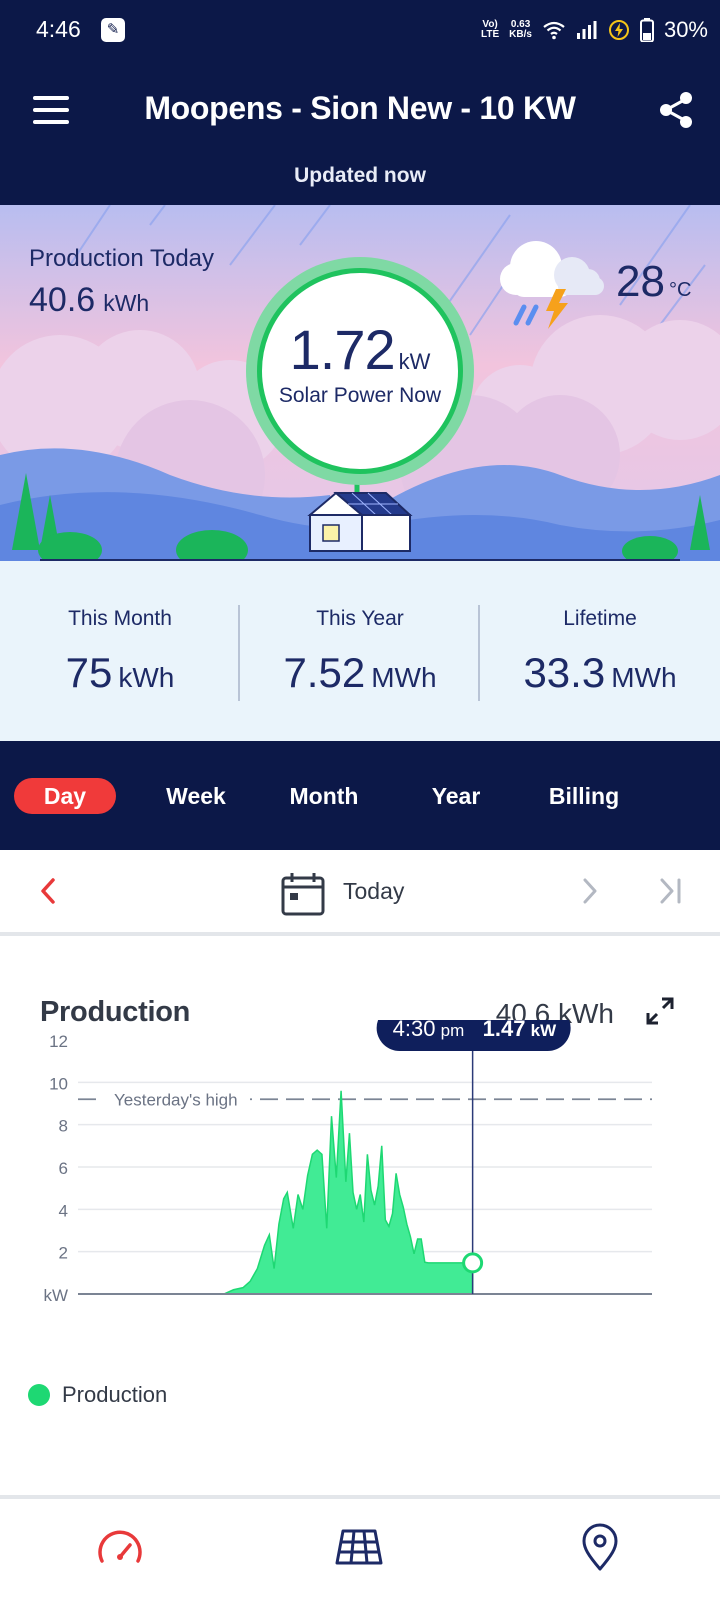  I want to click on share-icon, so click(676, 110).